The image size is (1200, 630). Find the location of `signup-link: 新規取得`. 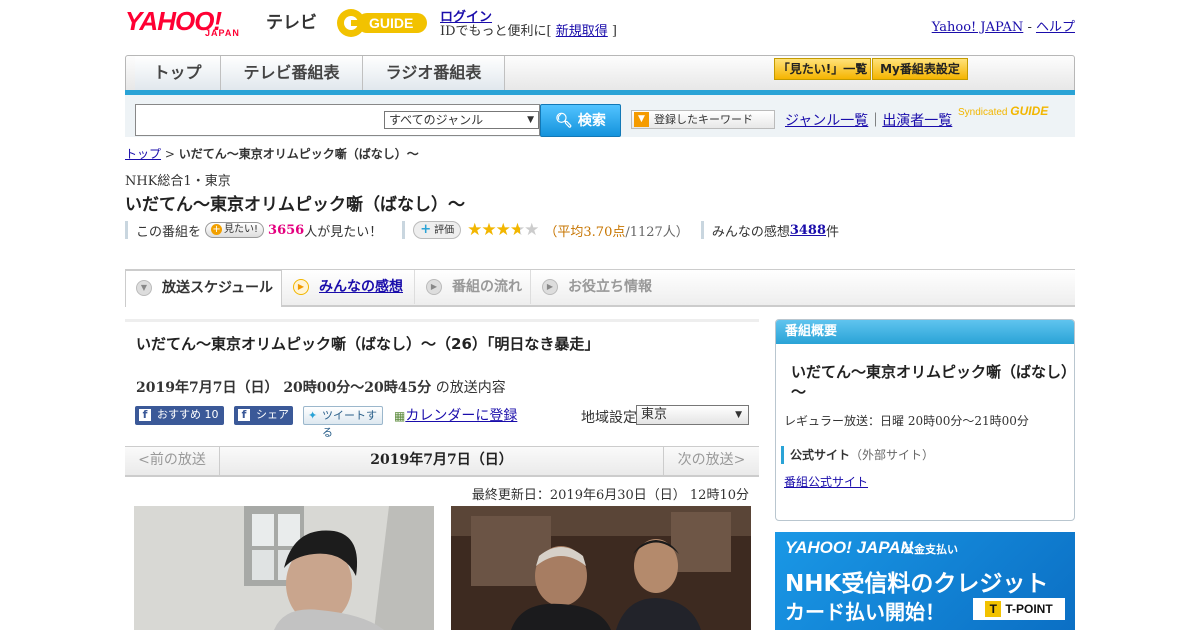

signup-link: 新規取得 is located at coordinates (582, 31).